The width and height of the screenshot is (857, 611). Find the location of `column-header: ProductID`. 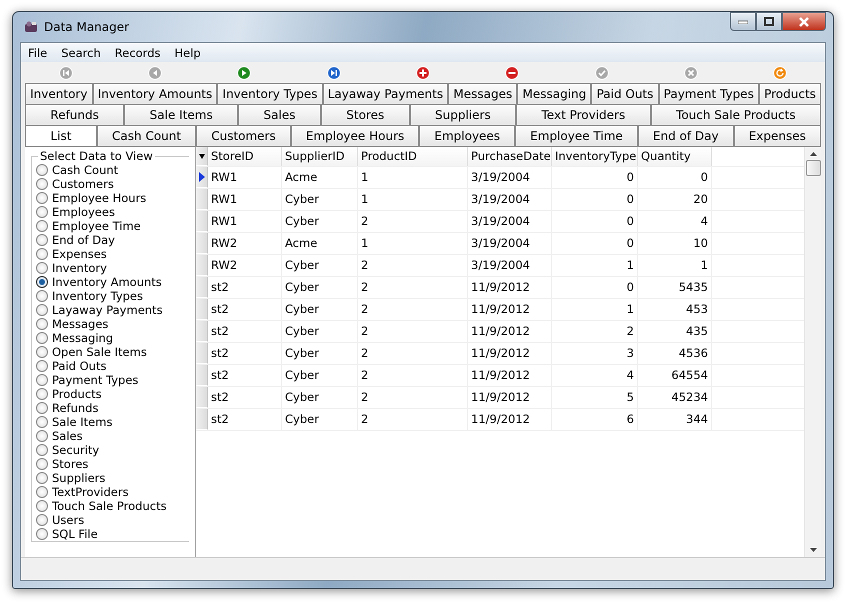

column-header: ProductID is located at coordinates (413, 156).